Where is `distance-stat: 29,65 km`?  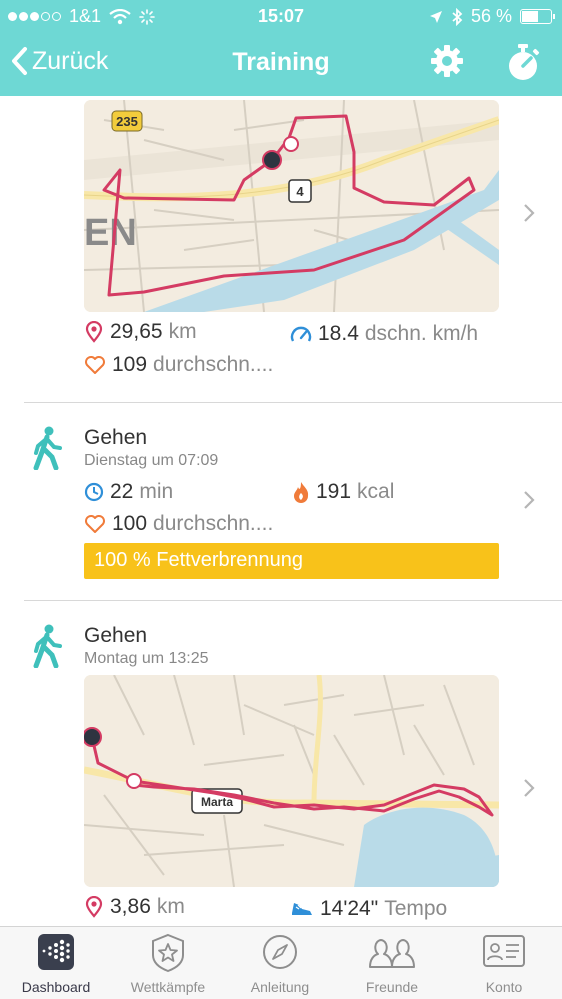
distance-stat: 29,65 km is located at coordinates (140, 332).